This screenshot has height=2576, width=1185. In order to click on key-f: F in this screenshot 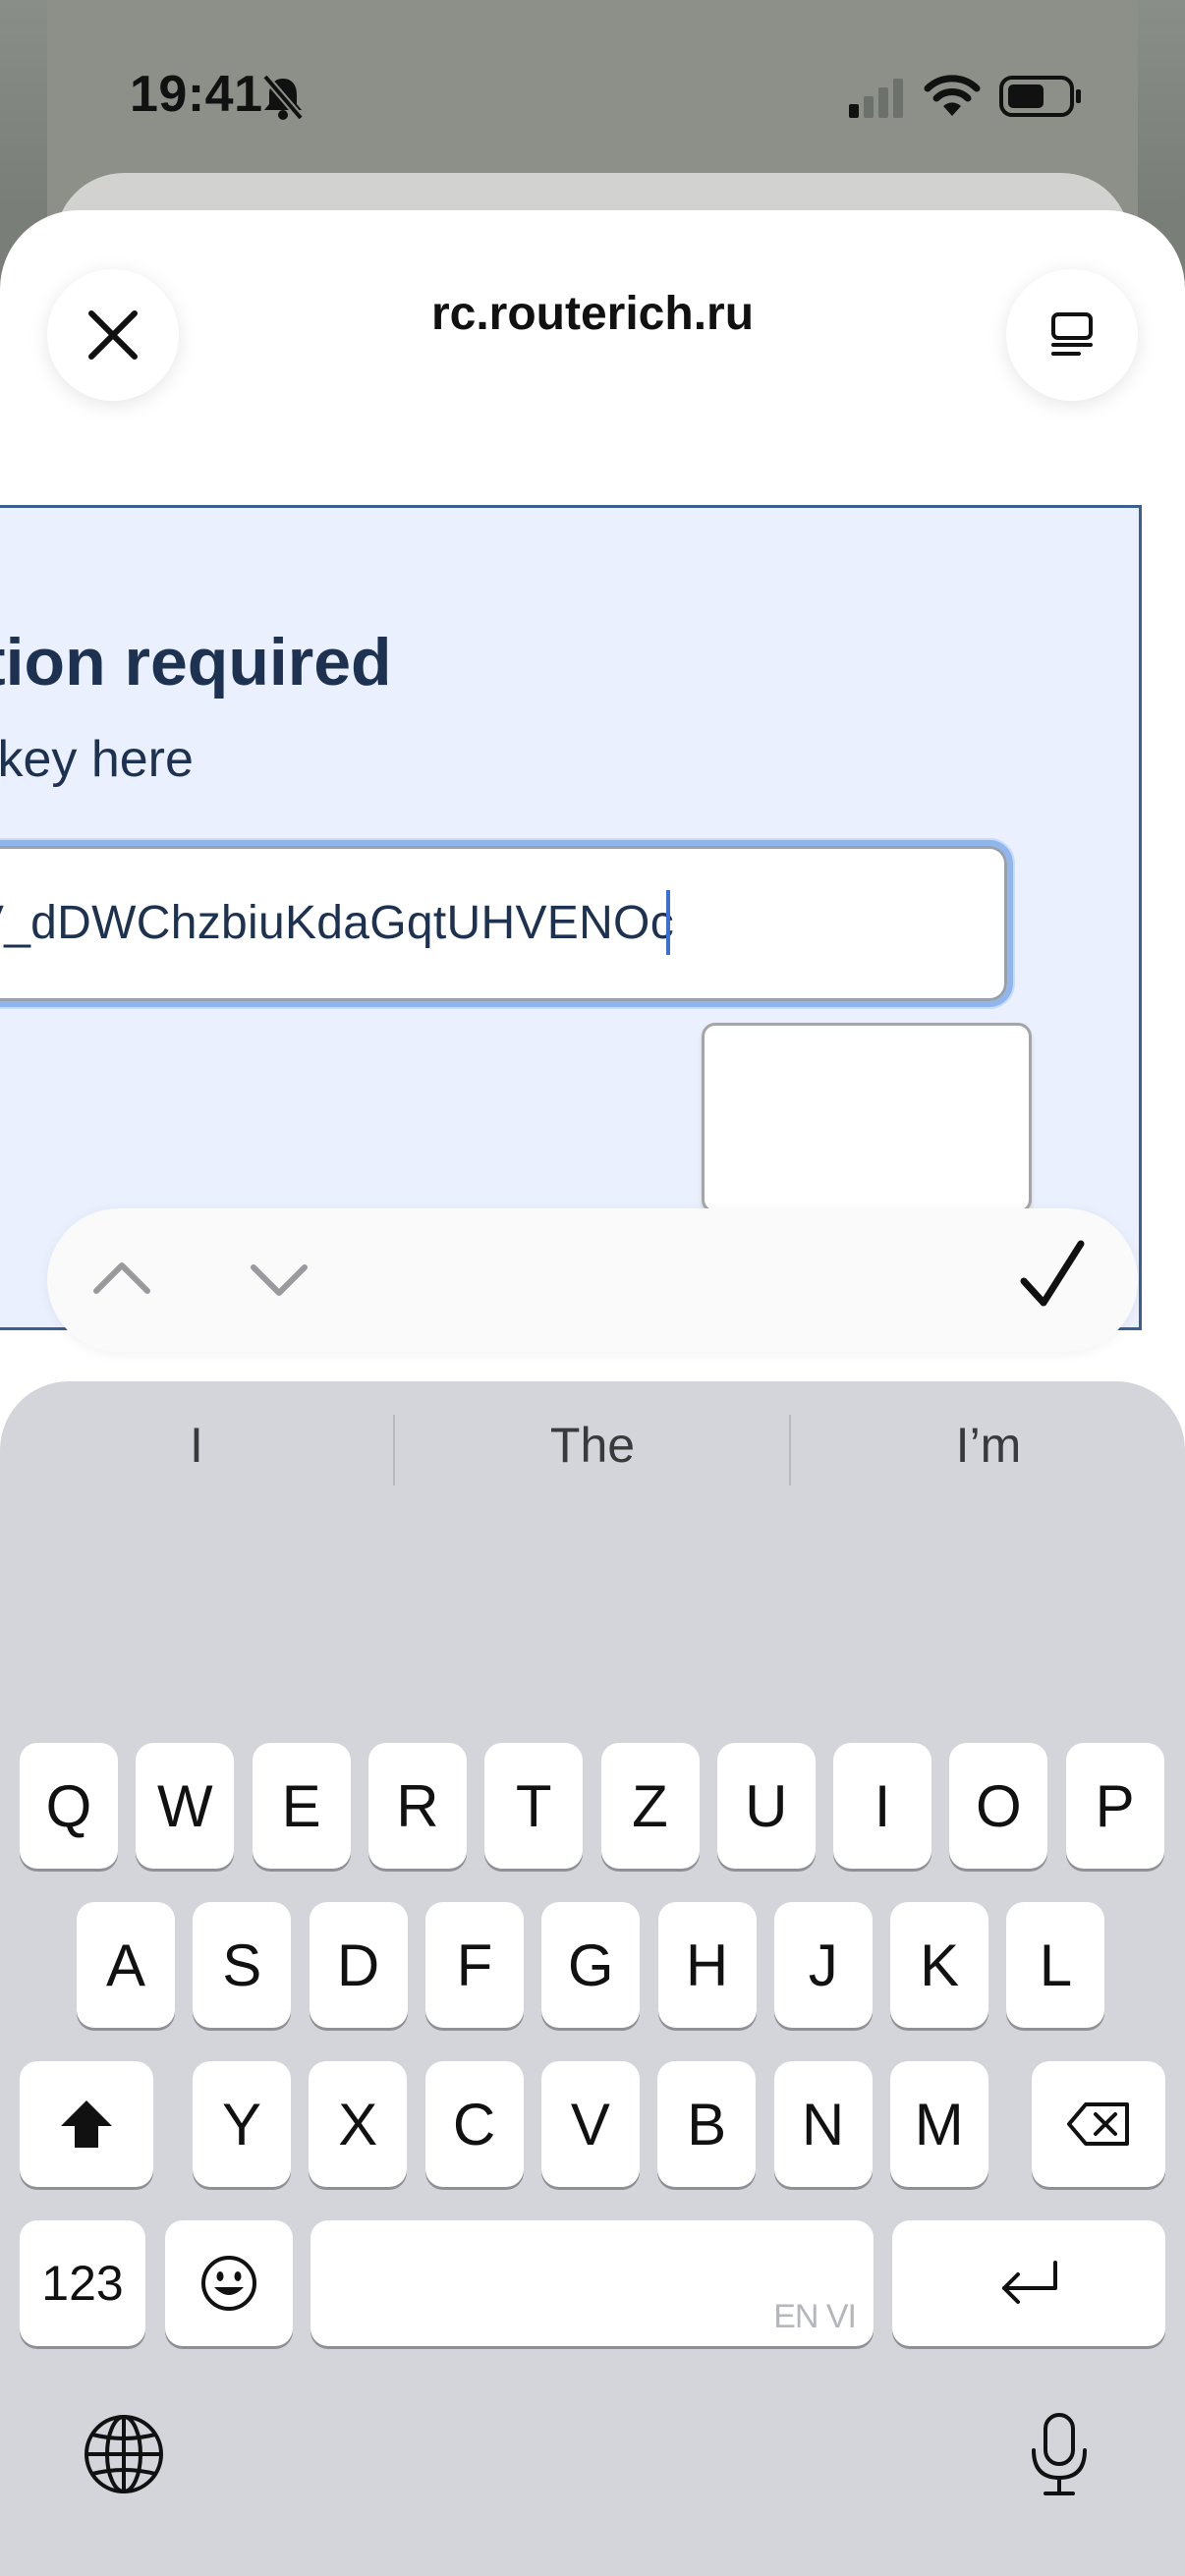, I will do `click(474, 1965)`.